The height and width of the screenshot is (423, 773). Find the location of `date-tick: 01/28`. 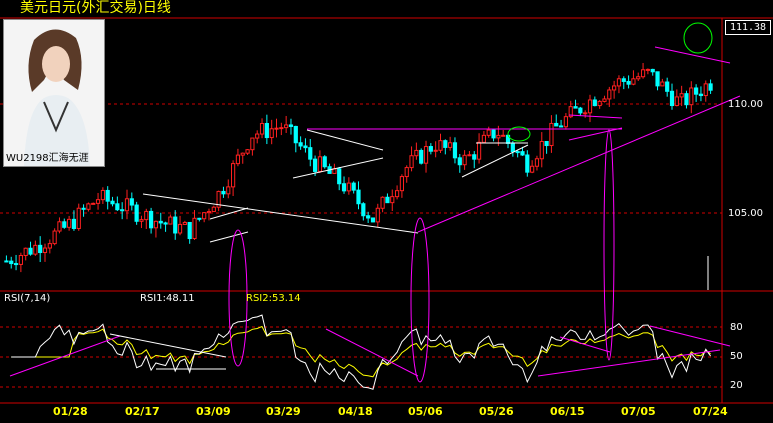

date-tick: 01/28 is located at coordinates (70, 411).